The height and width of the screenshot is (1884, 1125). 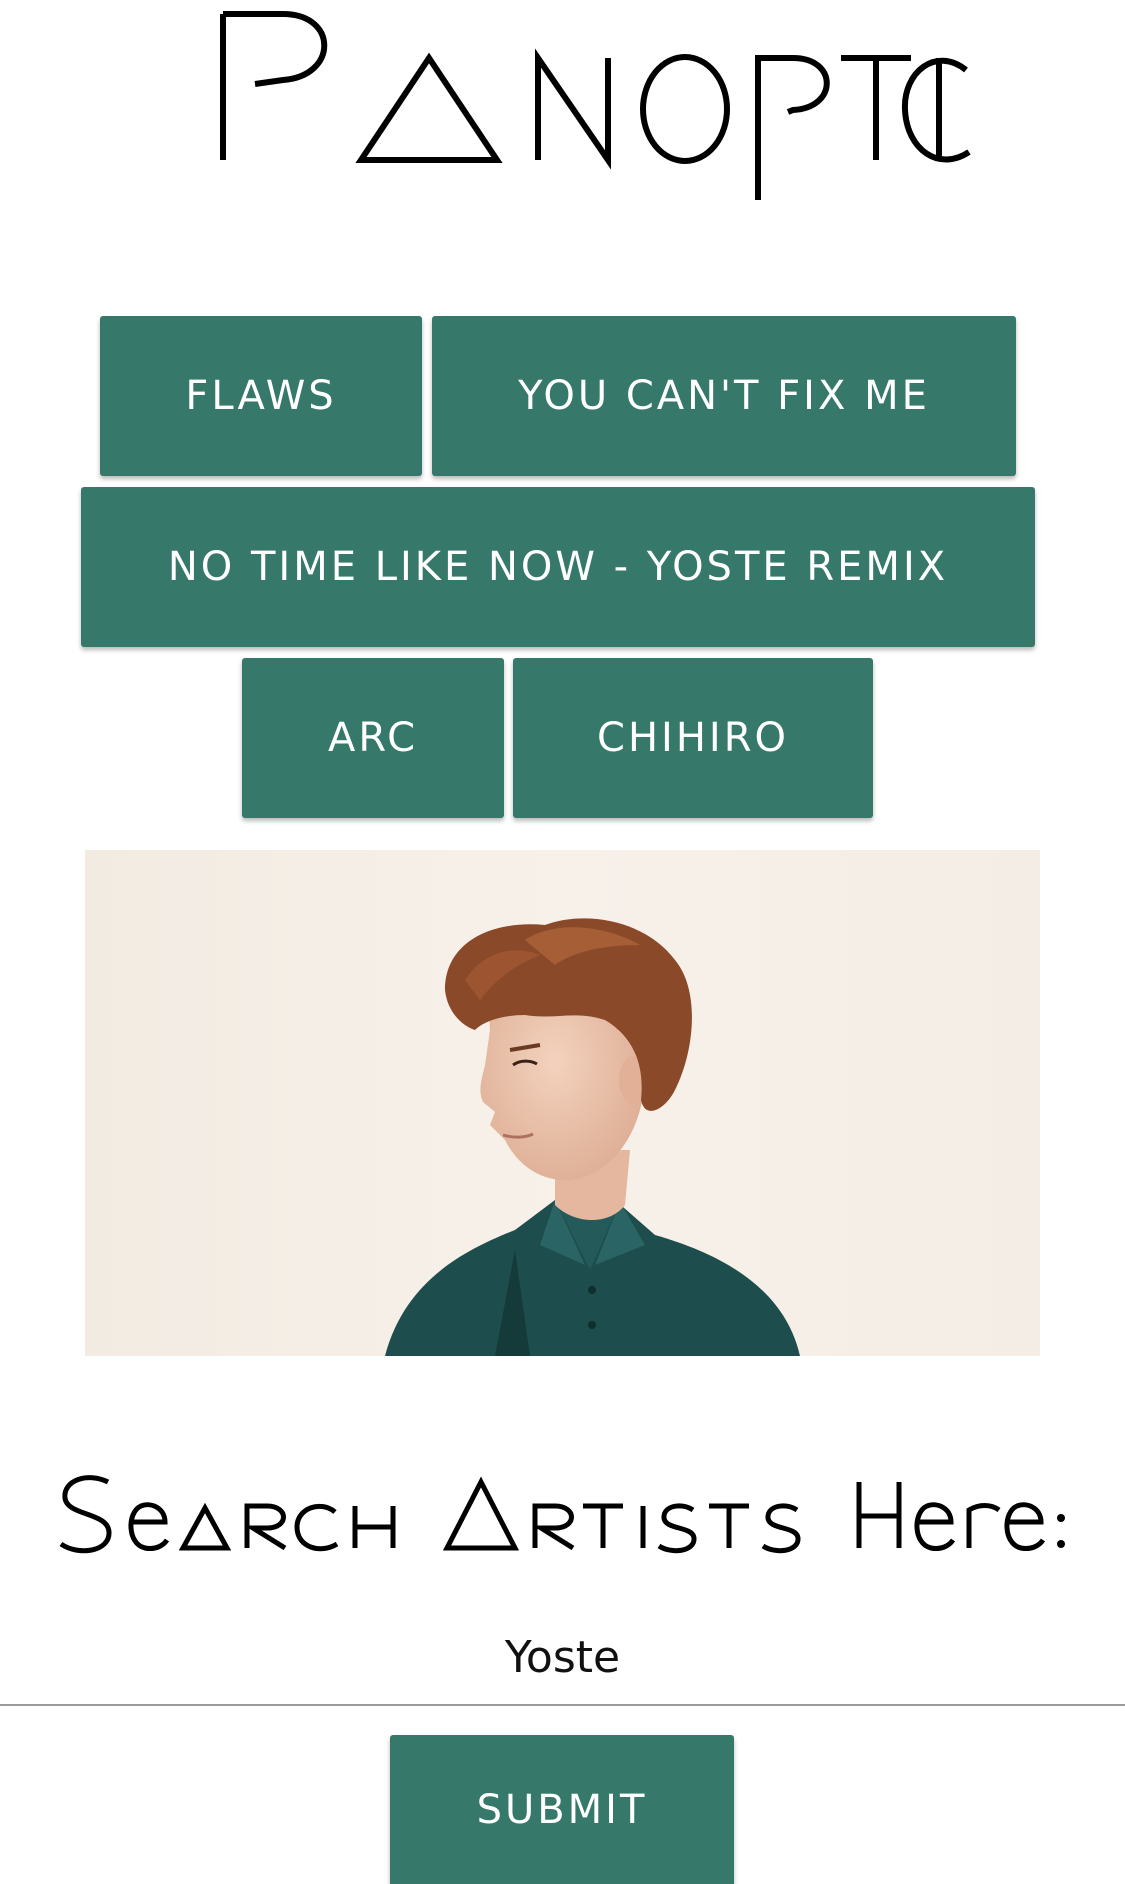 I want to click on search-heading, so click(x=562, y=1515).